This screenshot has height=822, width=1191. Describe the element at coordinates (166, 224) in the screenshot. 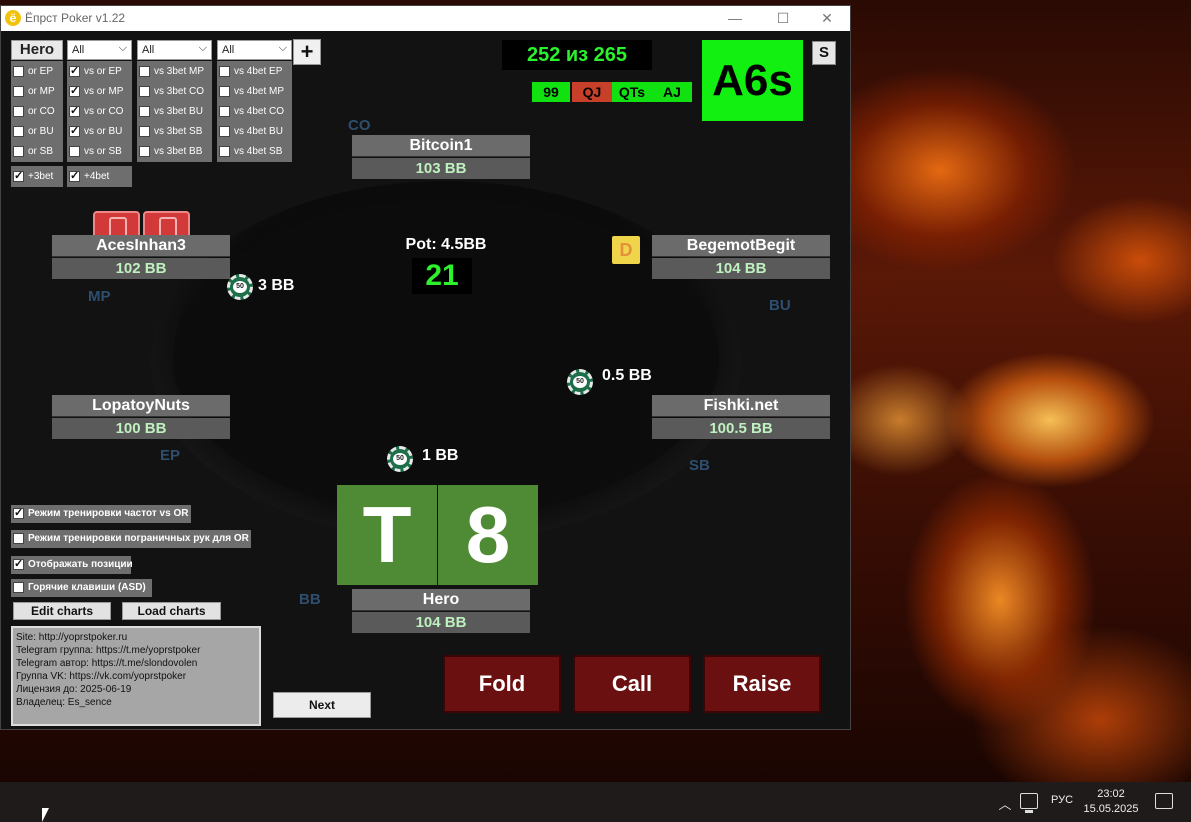

I see `card-back-icon` at that location.